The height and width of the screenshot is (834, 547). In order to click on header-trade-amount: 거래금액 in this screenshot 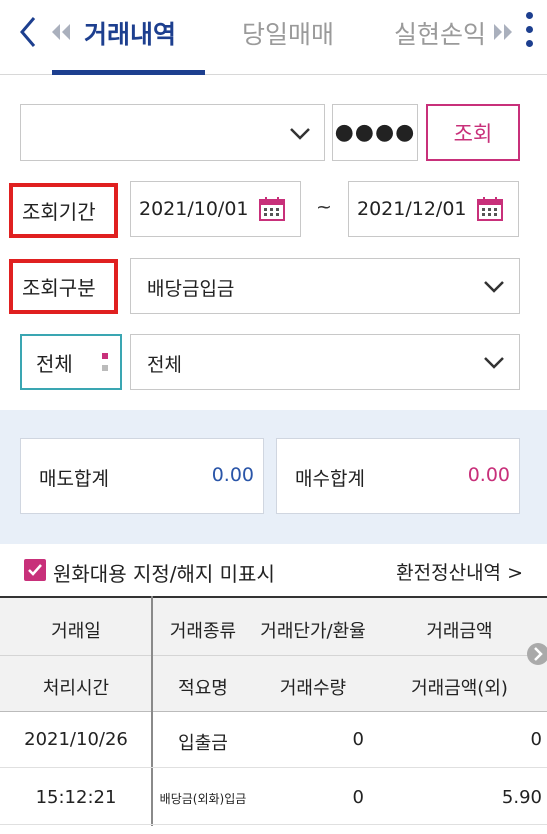, I will do `click(459, 631)`.